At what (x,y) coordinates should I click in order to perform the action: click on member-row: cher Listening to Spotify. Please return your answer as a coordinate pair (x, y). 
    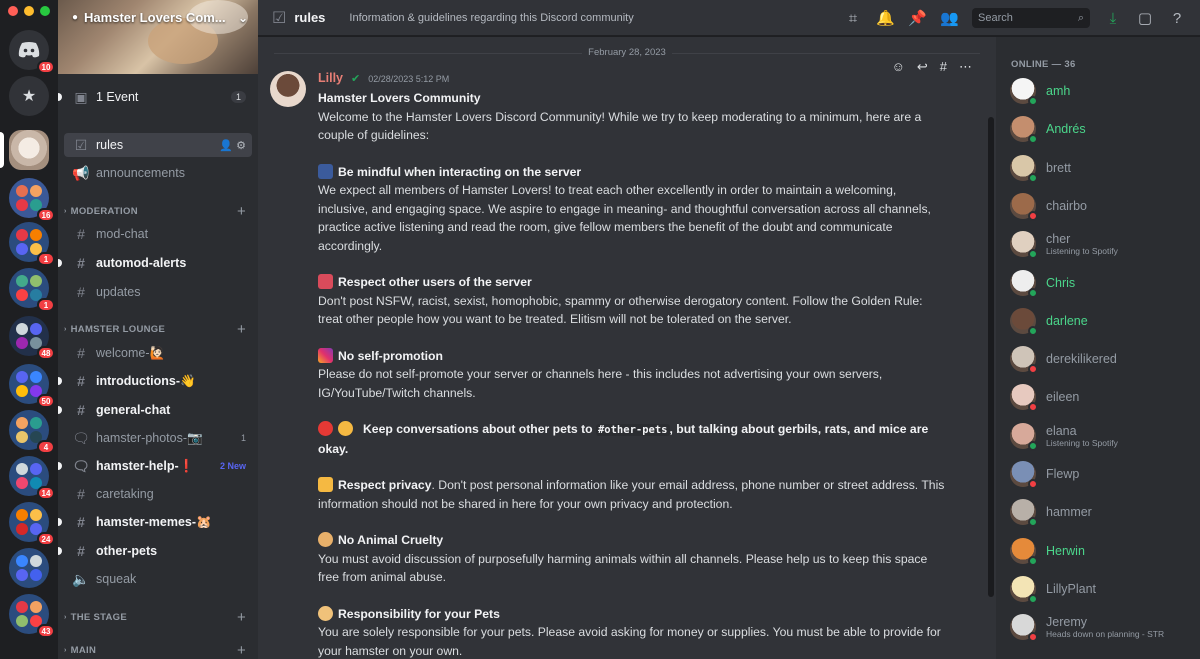
    Looking at the image, I should click on (1103, 244).